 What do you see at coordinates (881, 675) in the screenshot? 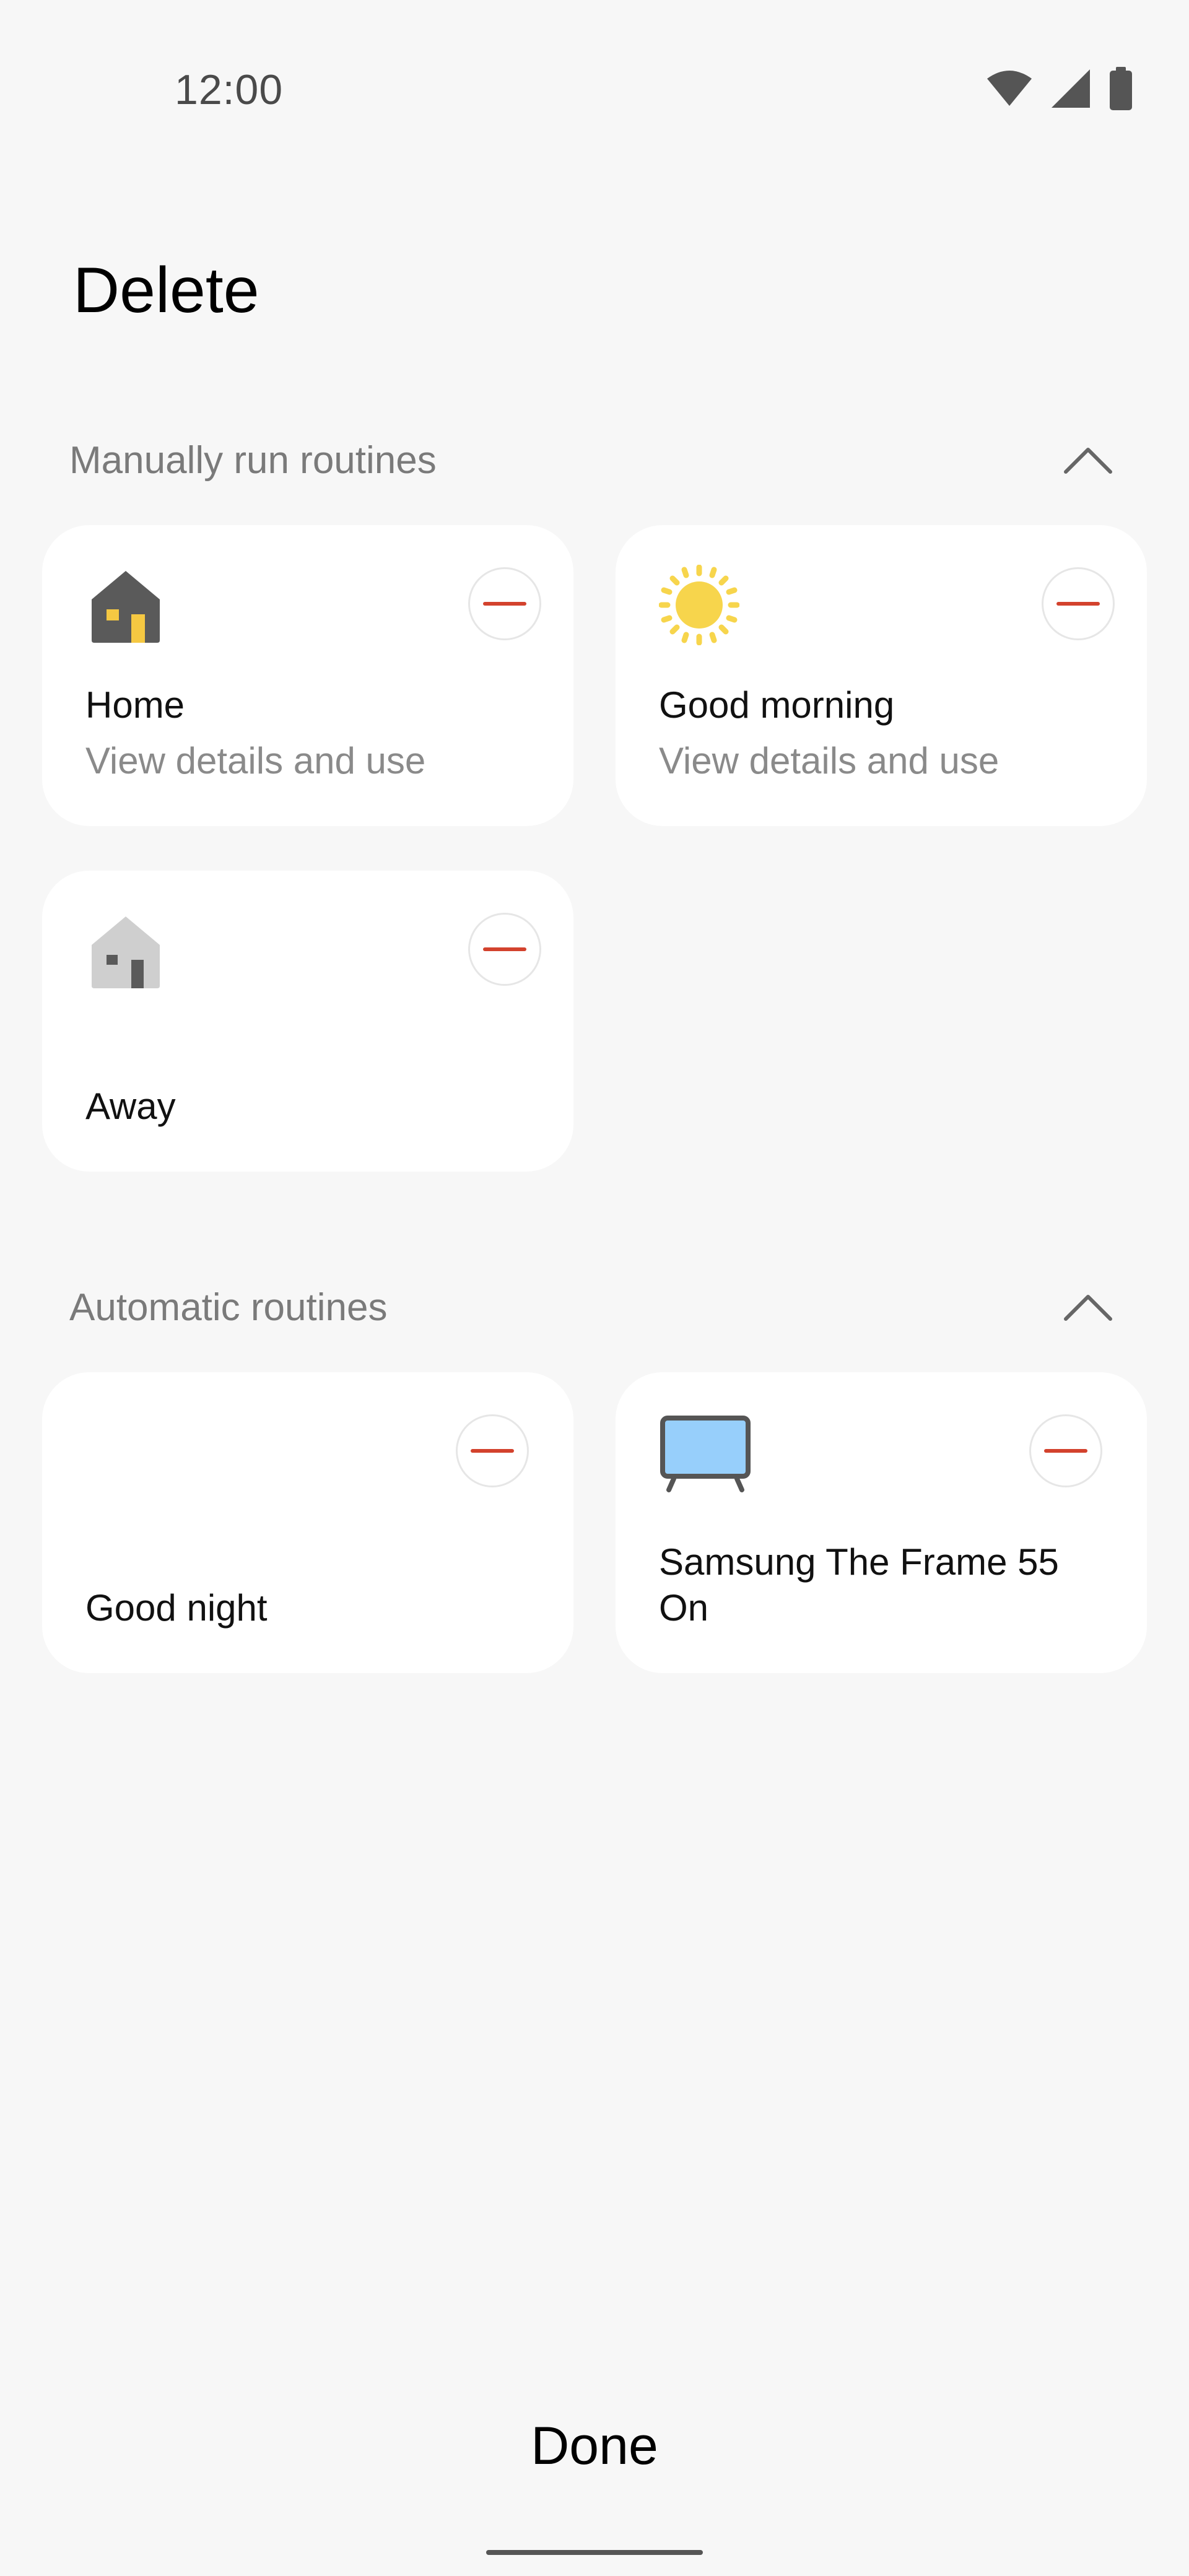
I see `routine-card-good-morning: Good morning View details and use` at bounding box center [881, 675].